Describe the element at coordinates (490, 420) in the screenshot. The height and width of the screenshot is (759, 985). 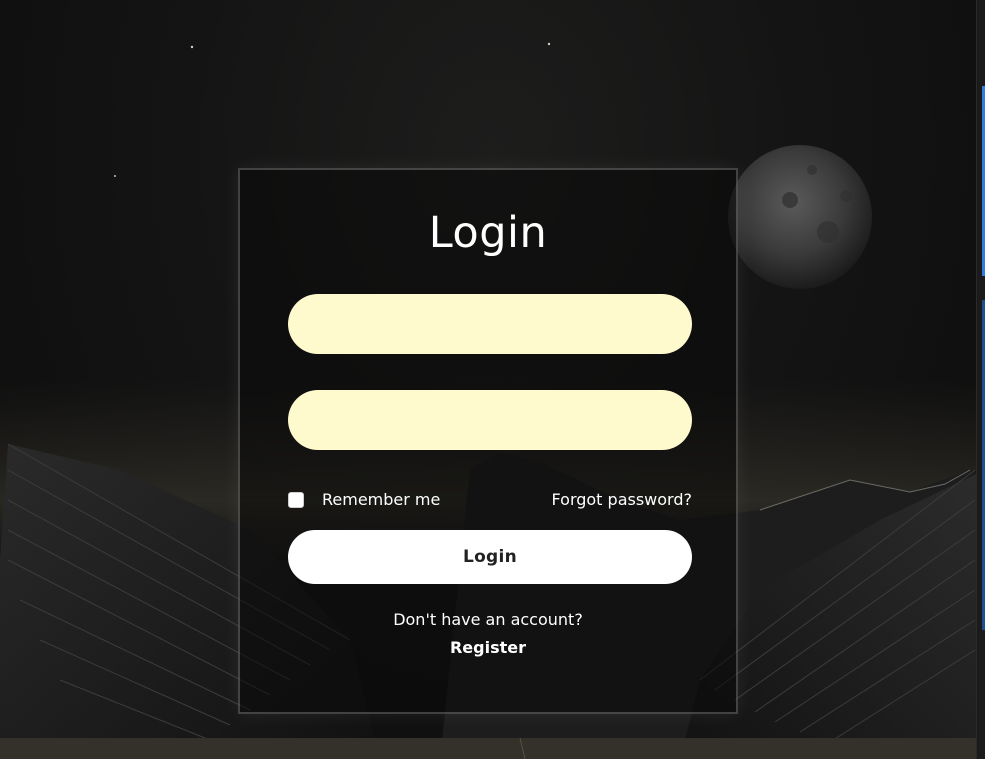
I see `password-input` at that location.